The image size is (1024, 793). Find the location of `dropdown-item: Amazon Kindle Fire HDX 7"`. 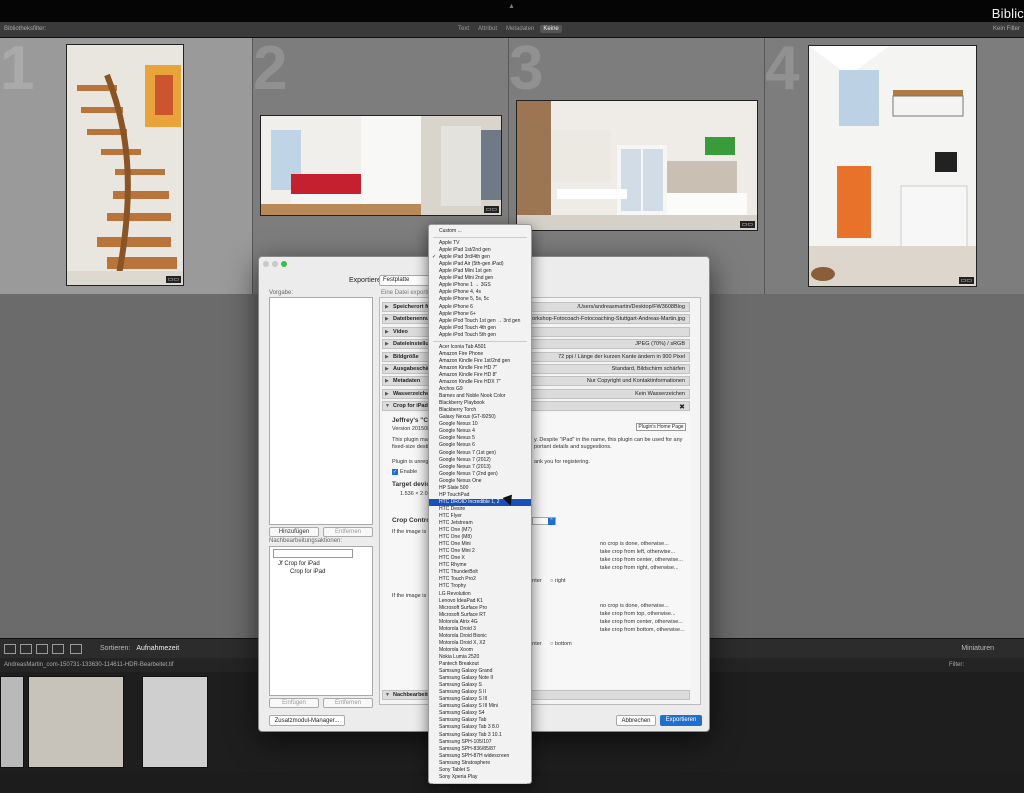

dropdown-item: Amazon Kindle Fire HDX 7" is located at coordinates (480, 382).